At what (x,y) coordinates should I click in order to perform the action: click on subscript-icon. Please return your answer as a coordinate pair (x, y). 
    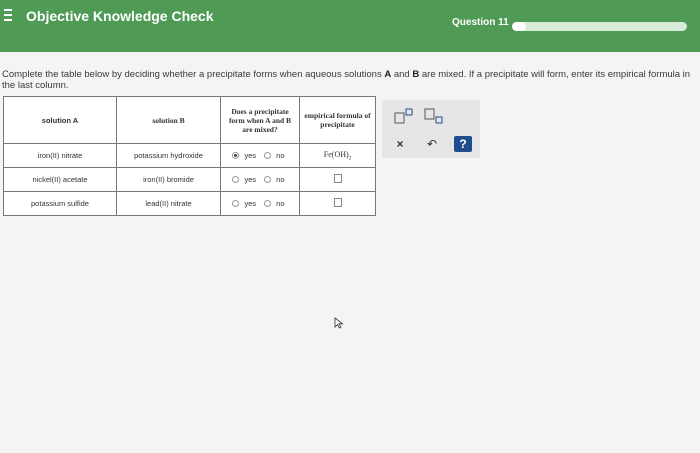
    Looking at the image, I should click on (434, 116).